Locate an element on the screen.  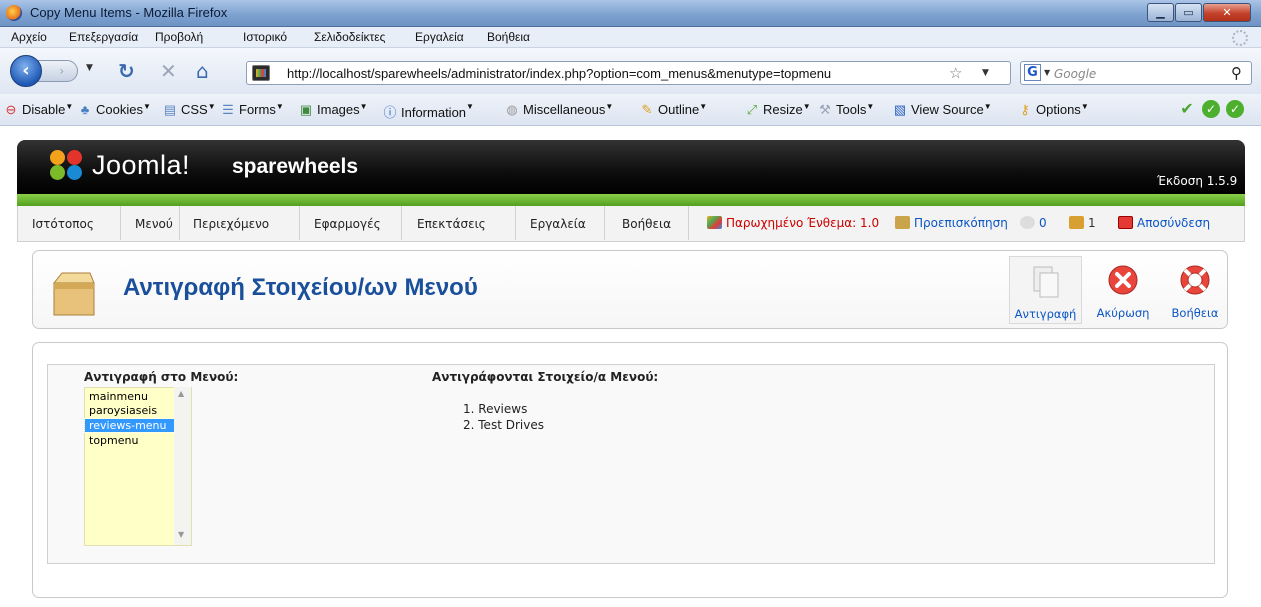
css-icon: ▤ is located at coordinates (170, 109).